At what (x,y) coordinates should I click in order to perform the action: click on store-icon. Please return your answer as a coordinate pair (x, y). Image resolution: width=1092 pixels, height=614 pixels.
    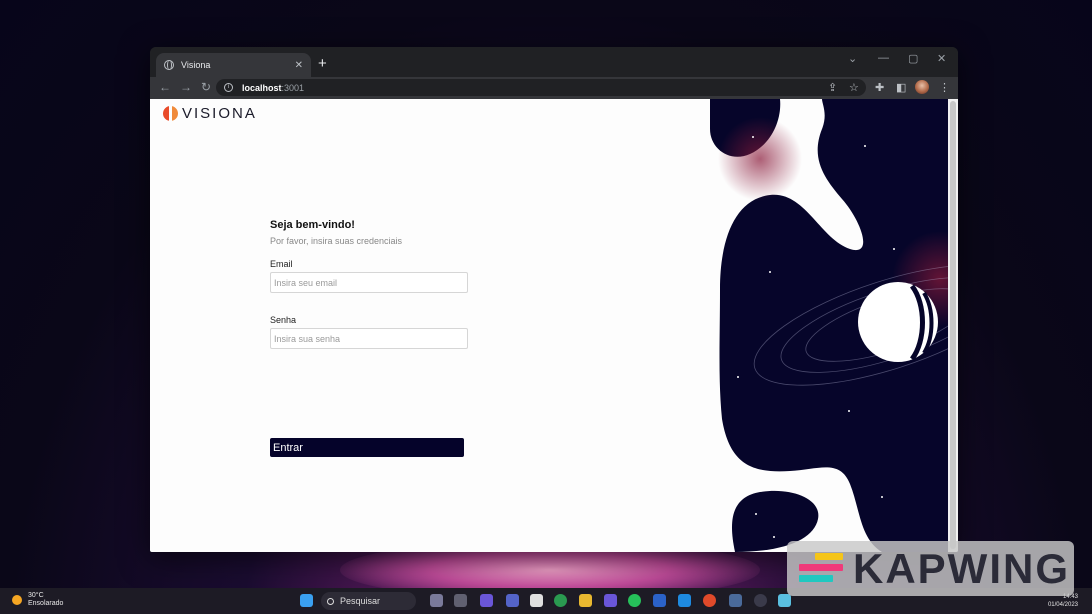
    Looking at the image, I should click on (536, 600).